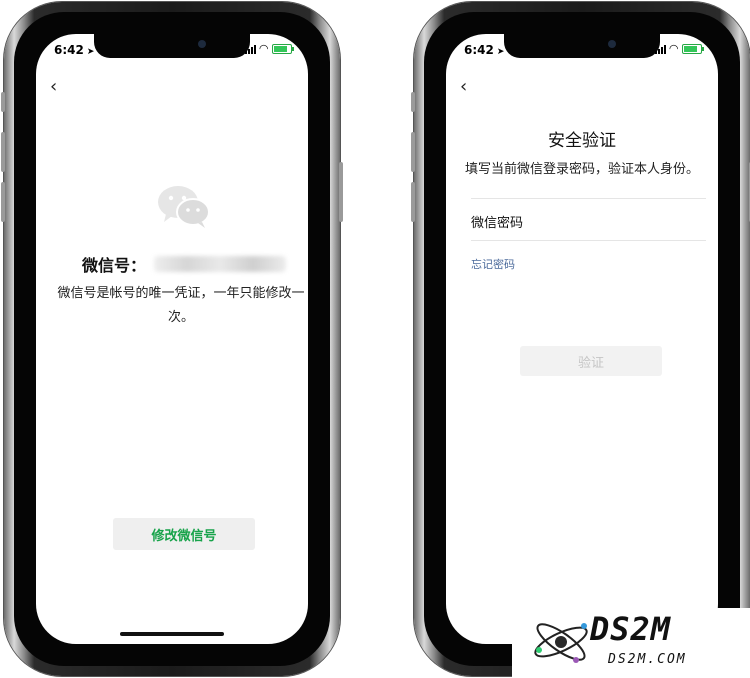  I want to click on page-title: 安全验证, so click(582, 141).